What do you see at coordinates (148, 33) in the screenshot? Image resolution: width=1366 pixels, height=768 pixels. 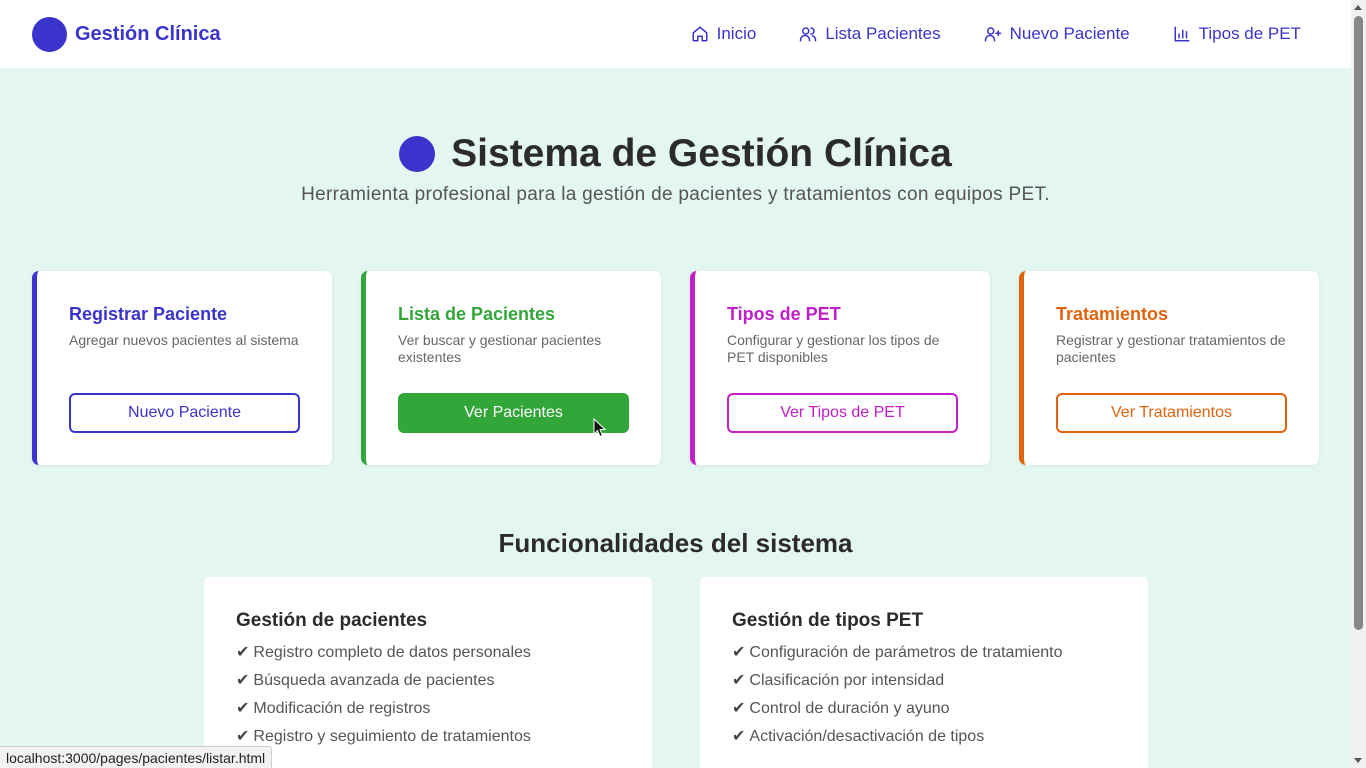 I see `brand-title: Gestión Clínica` at bounding box center [148, 33].